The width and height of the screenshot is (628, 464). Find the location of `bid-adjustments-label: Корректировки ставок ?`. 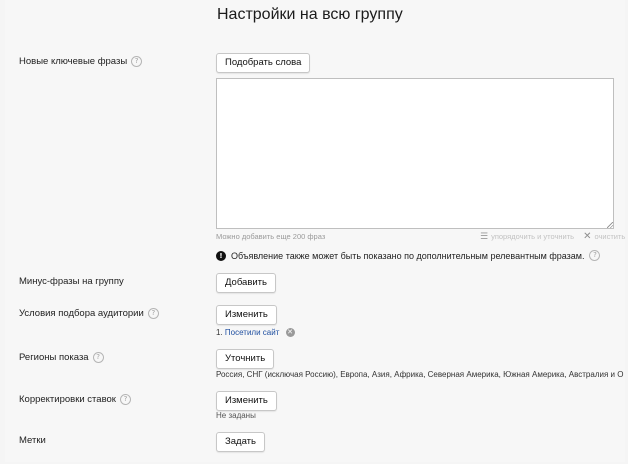

bid-adjustments-label: Корректировки ставок ? is located at coordinates (75, 399).